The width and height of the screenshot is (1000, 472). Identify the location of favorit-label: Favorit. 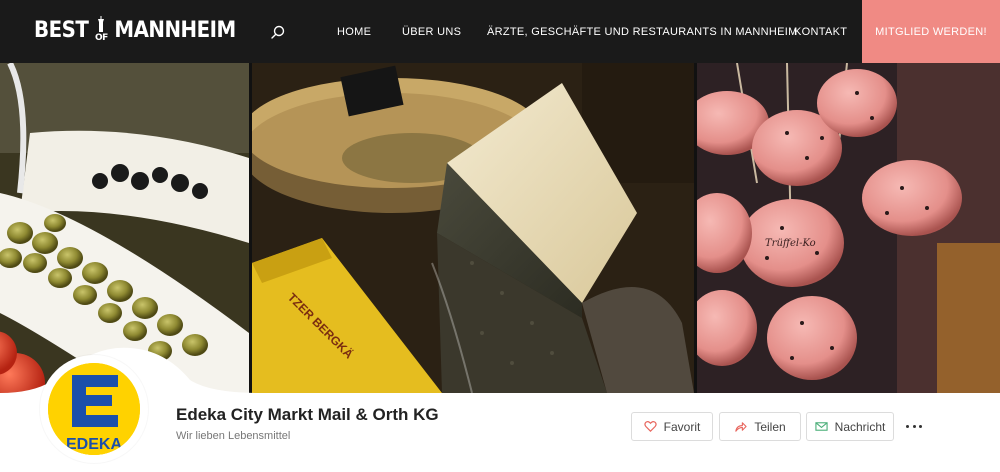
(682, 426).